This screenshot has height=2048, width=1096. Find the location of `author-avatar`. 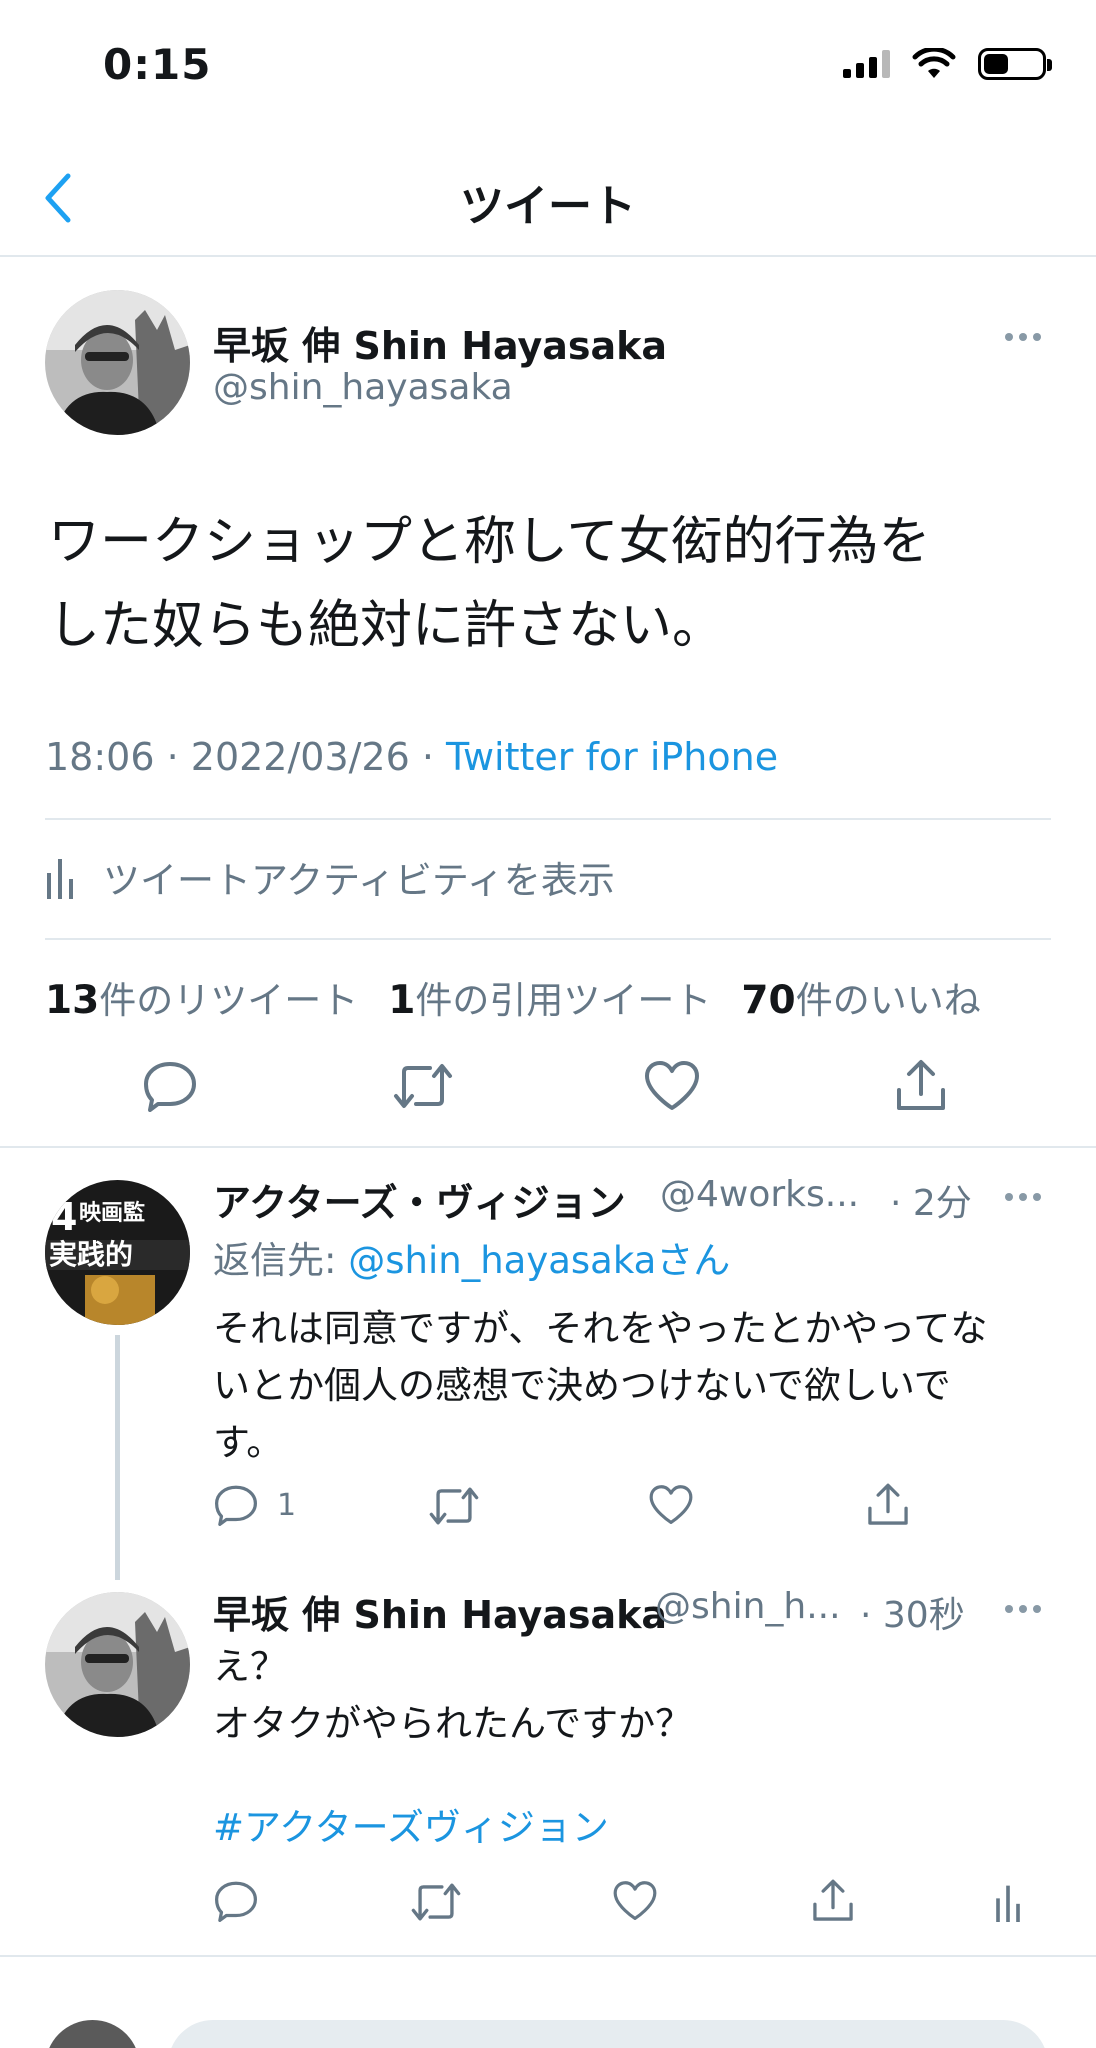

author-avatar is located at coordinates (117, 362).